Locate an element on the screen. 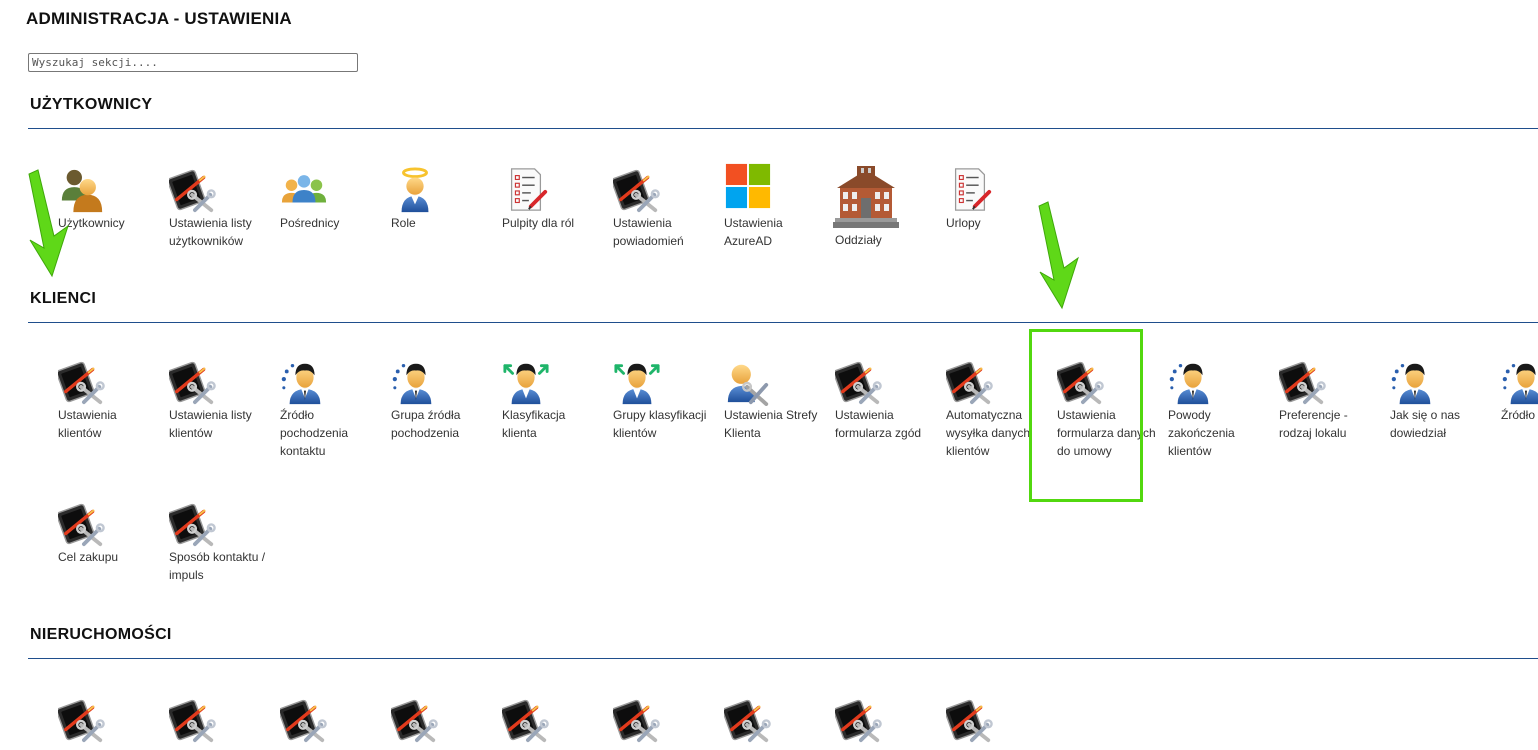 The image size is (1538, 750). tile-label: Urlopy is located at coordinates (963, 223).